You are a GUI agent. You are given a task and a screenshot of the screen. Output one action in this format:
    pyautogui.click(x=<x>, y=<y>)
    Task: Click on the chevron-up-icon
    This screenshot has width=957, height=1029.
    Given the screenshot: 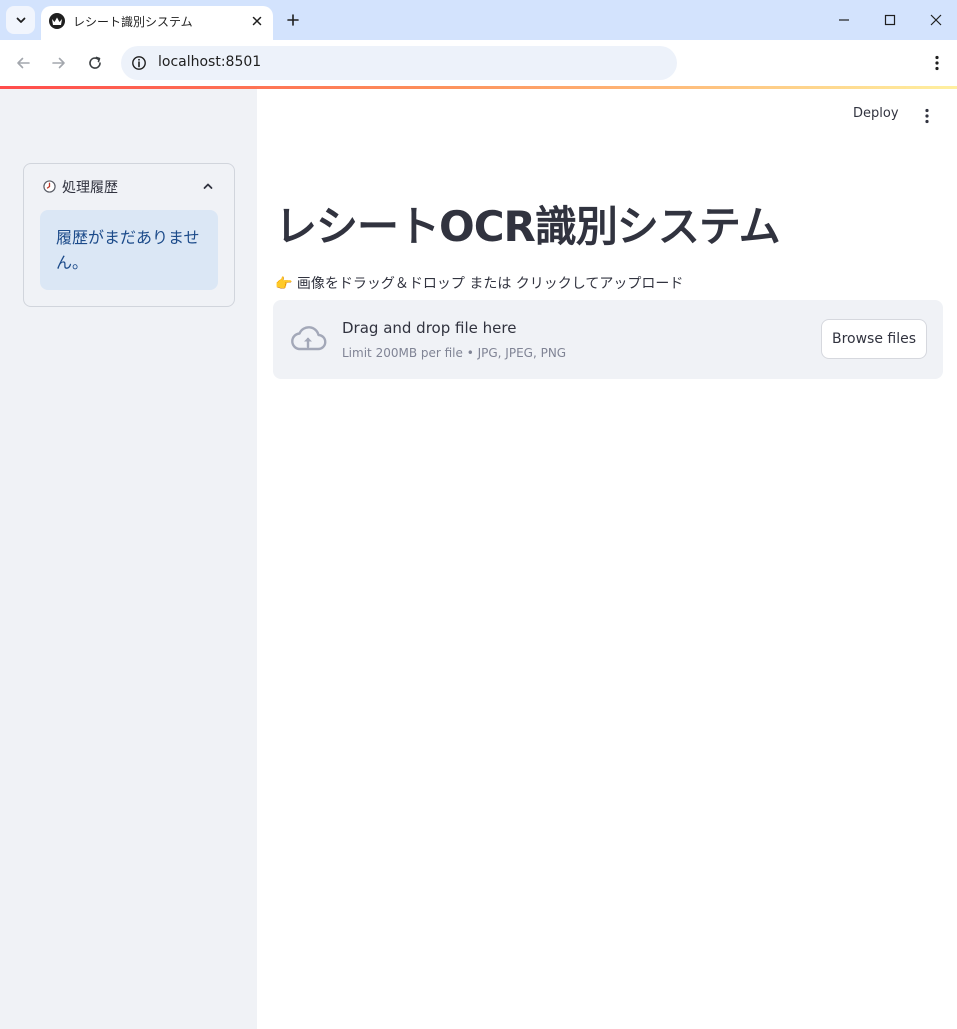 What is the action you would take?
    pyautogui.click(x=208, y=186)
    